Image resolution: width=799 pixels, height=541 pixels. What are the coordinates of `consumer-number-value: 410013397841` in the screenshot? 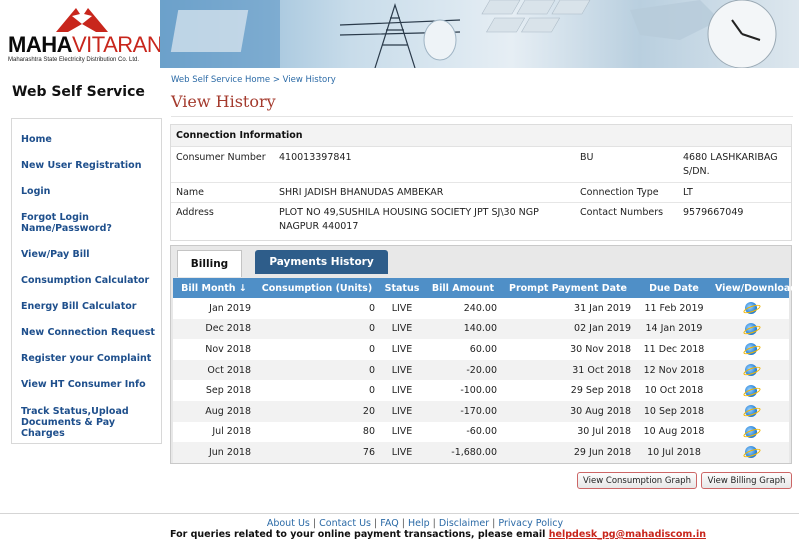 It's located at (315, 157).